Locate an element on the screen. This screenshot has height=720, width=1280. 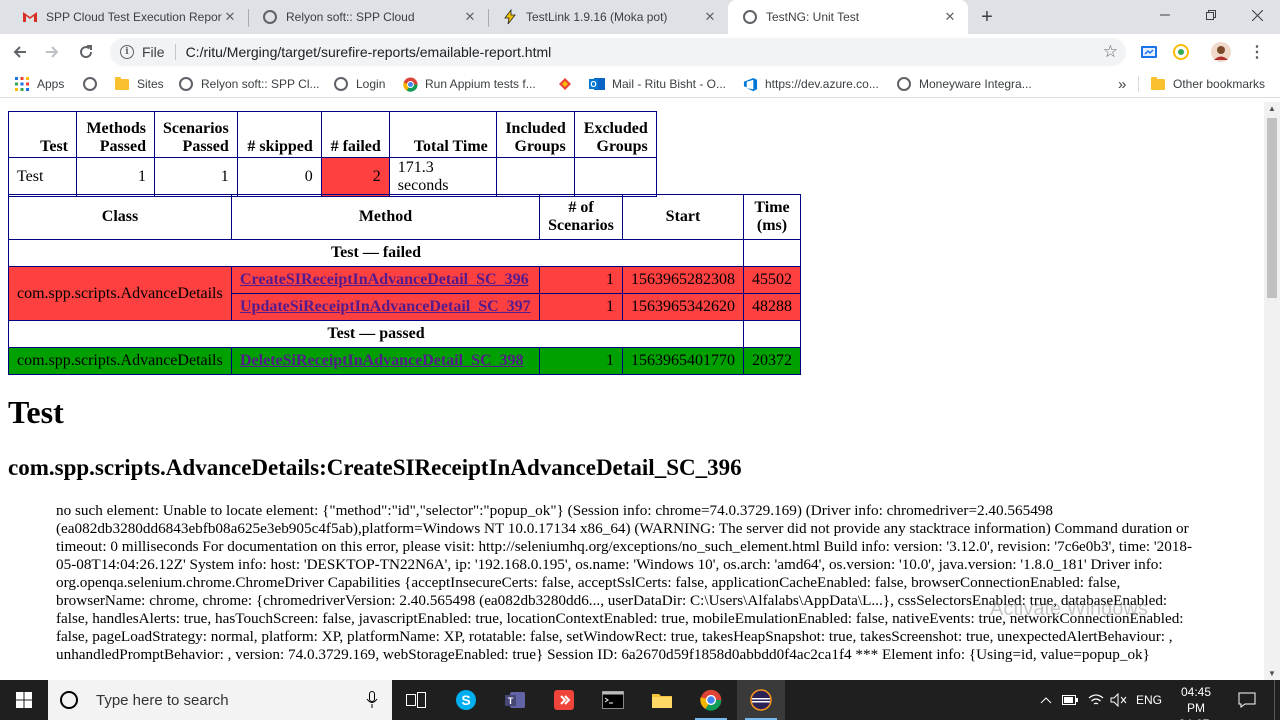
new-tab-icon: + is located at coordinates (987, 17).